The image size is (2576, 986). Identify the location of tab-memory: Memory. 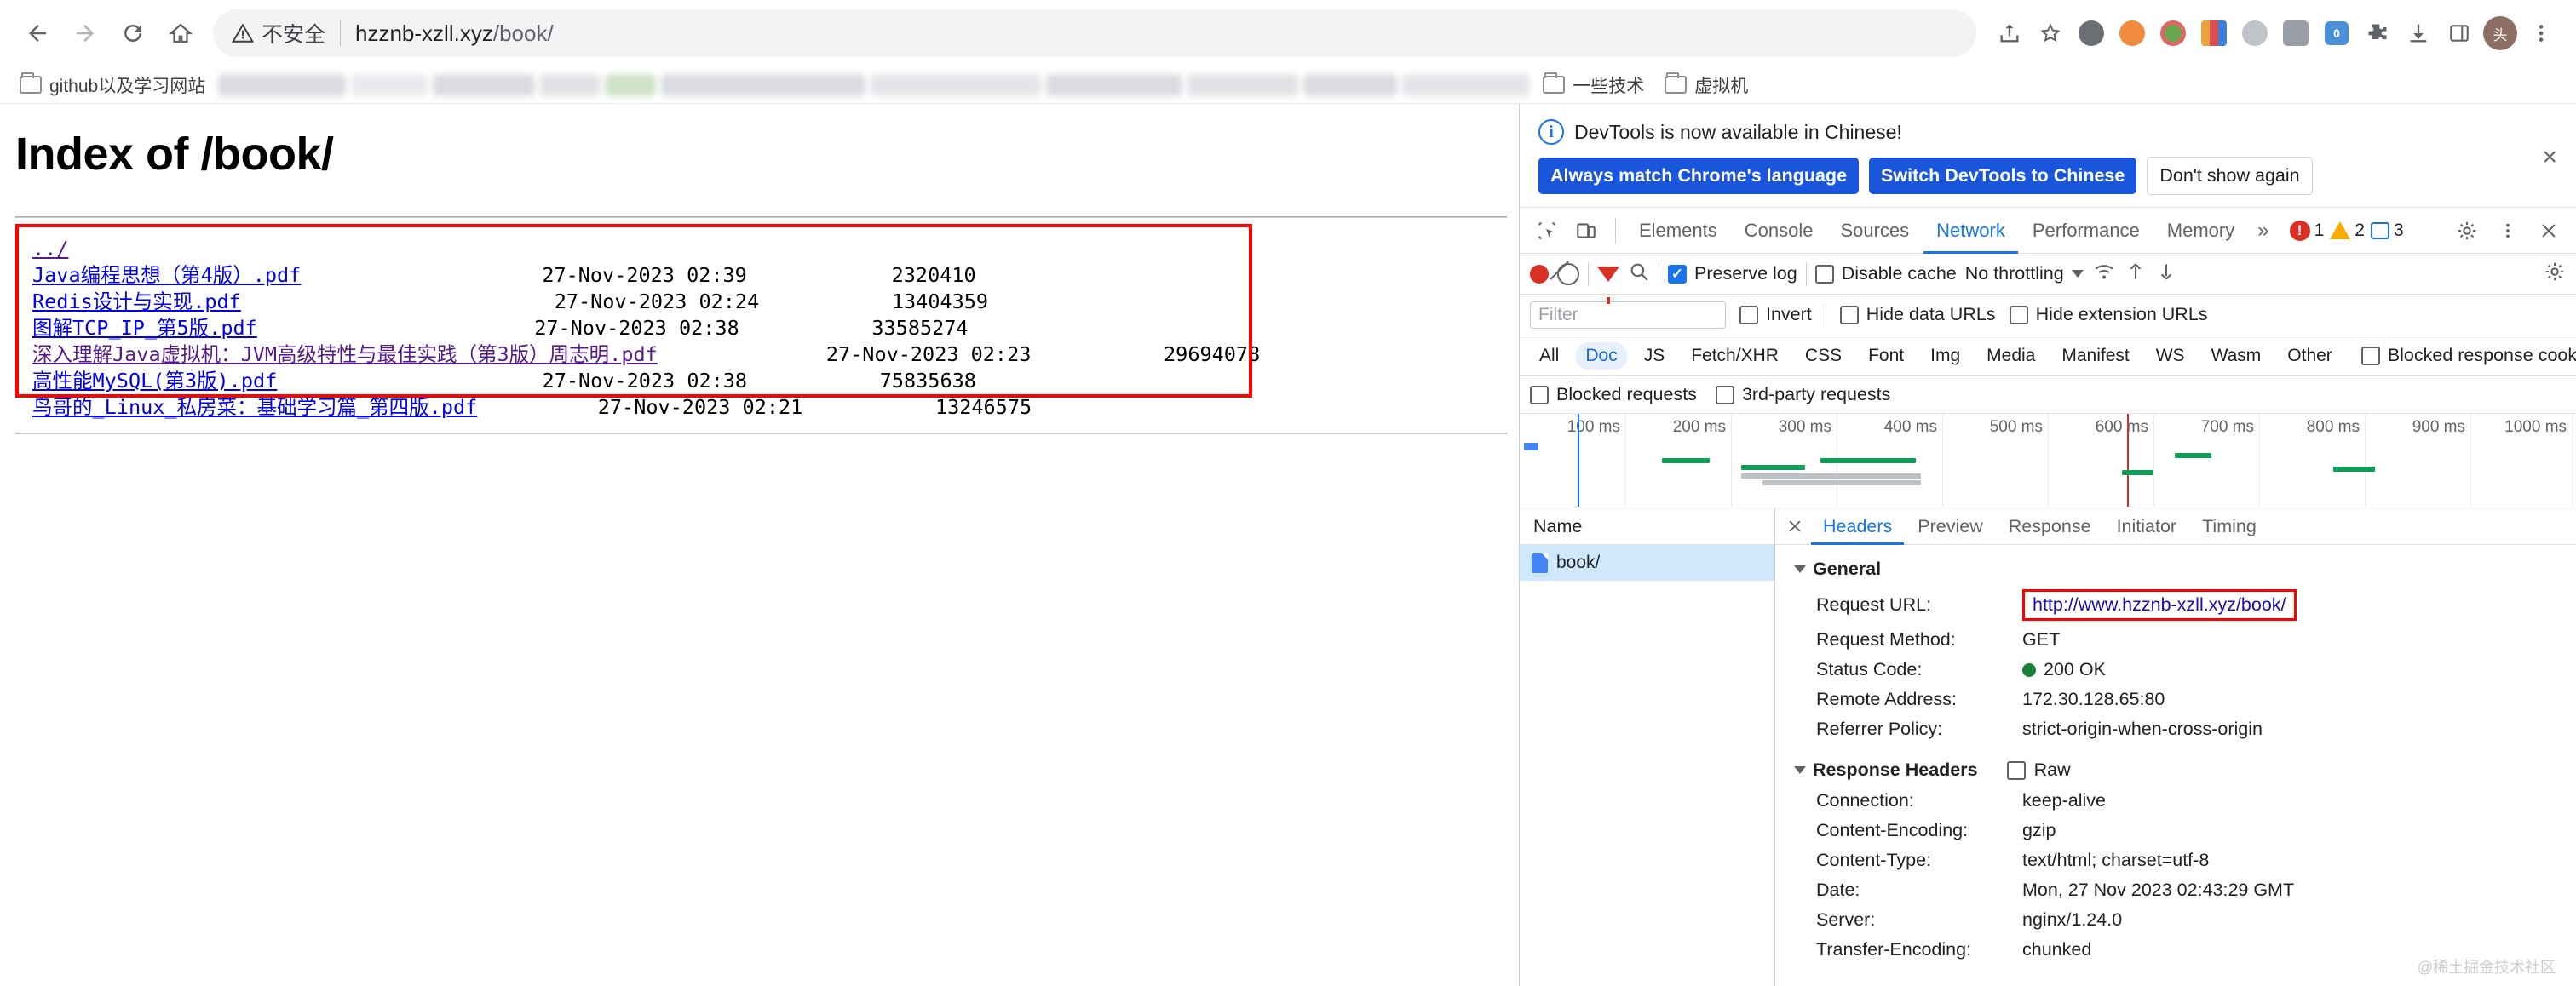
(2201, 231).